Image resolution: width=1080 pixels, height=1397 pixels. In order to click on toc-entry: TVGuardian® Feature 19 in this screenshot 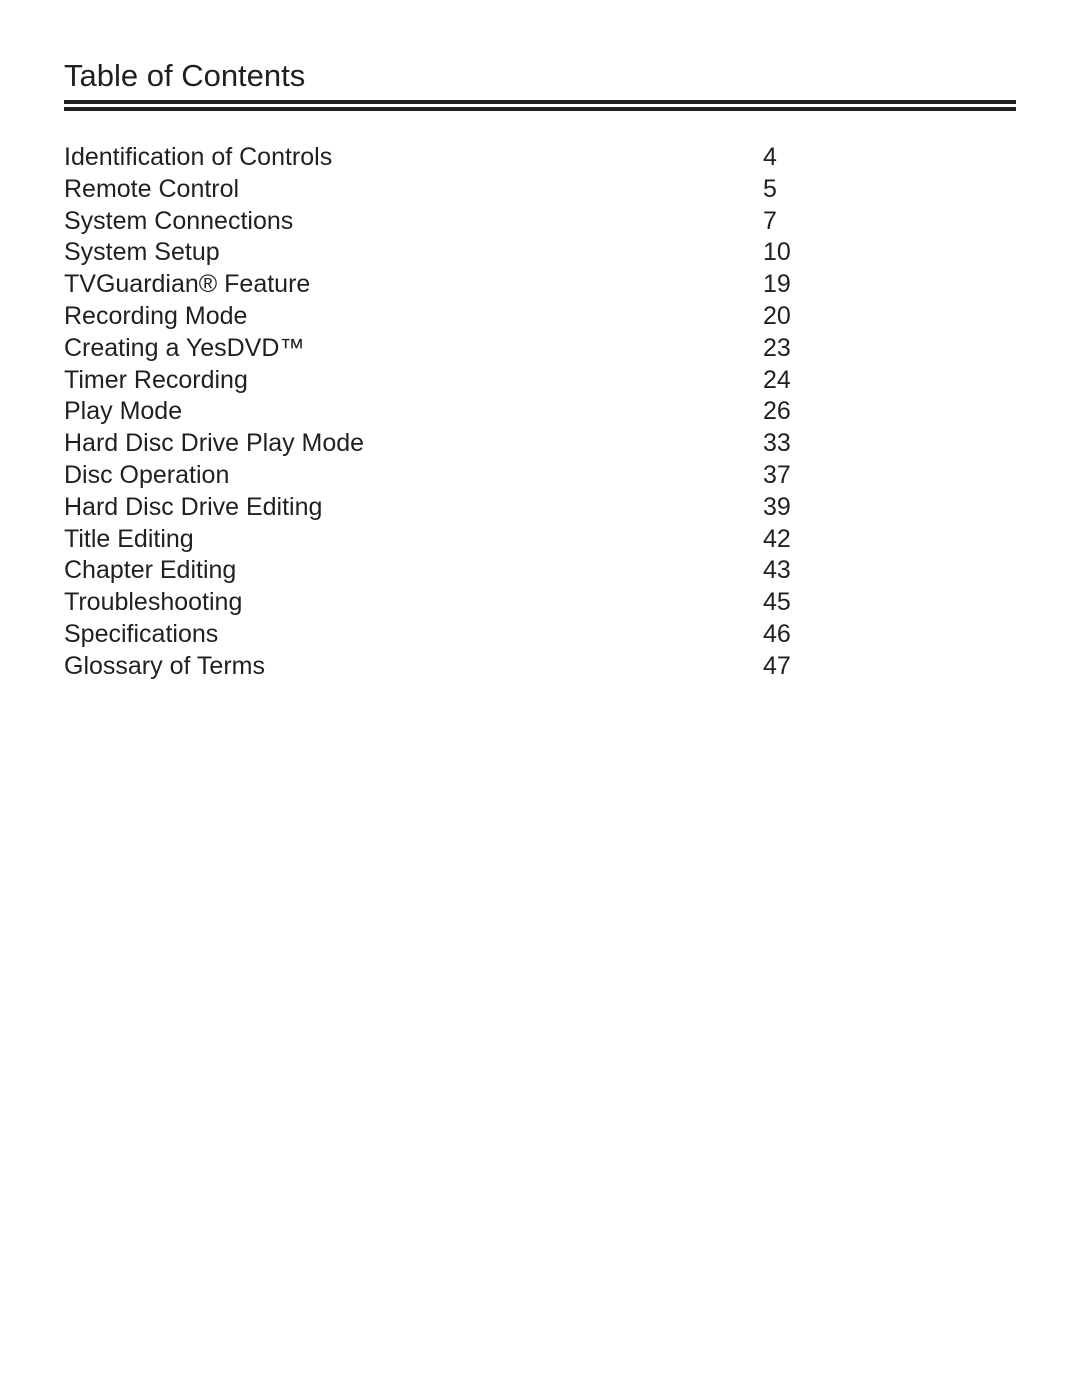, I will do `click(444, 285)`.